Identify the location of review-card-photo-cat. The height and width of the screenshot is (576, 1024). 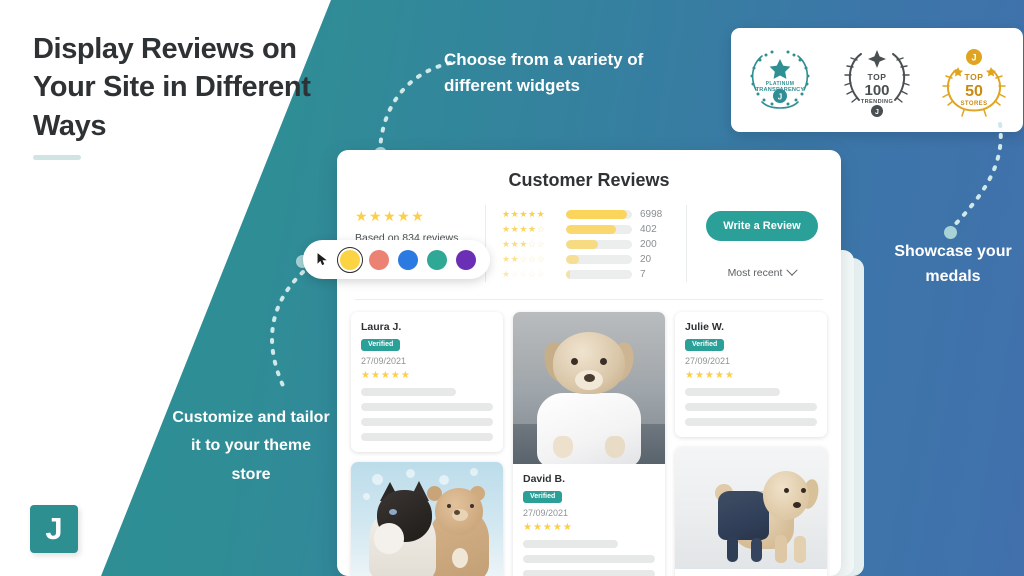
(427, 519).